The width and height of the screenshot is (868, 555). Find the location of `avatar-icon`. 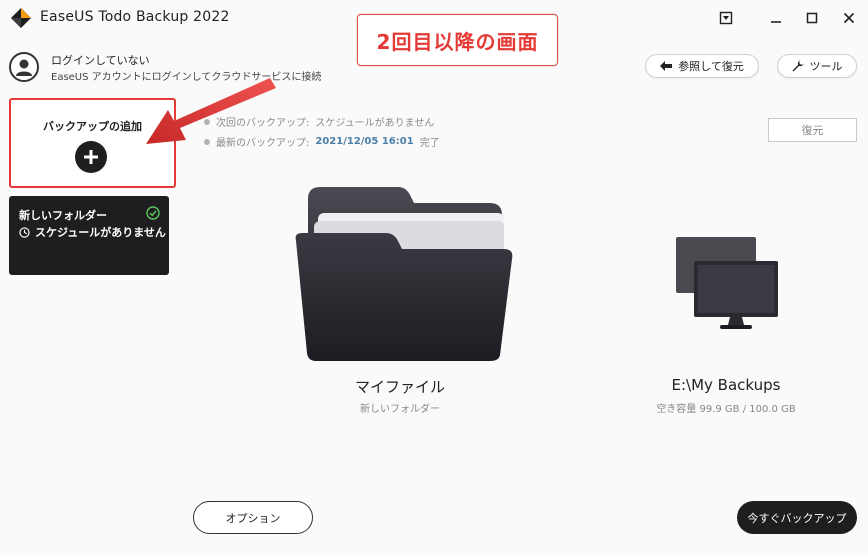

avatar-icon is located at coordinates (24, 67).